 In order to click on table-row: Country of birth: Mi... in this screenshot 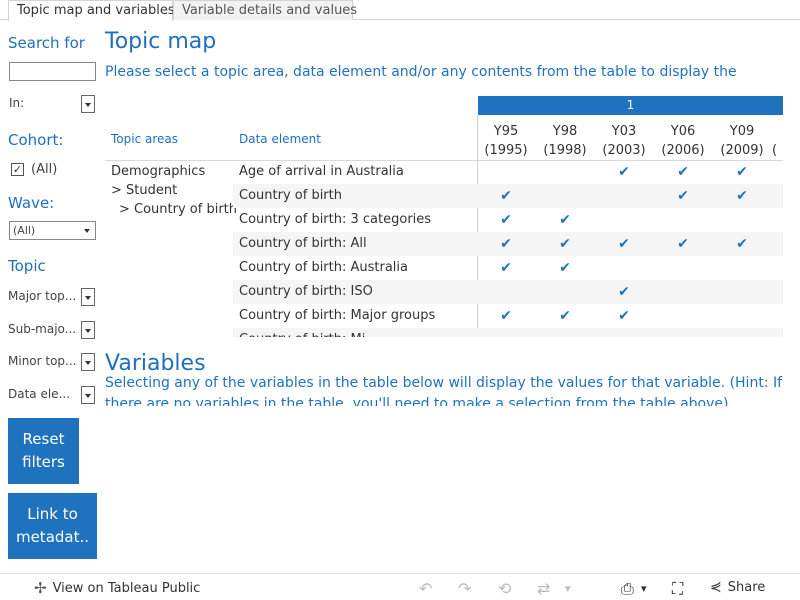, I will do `click(508, 332)`.